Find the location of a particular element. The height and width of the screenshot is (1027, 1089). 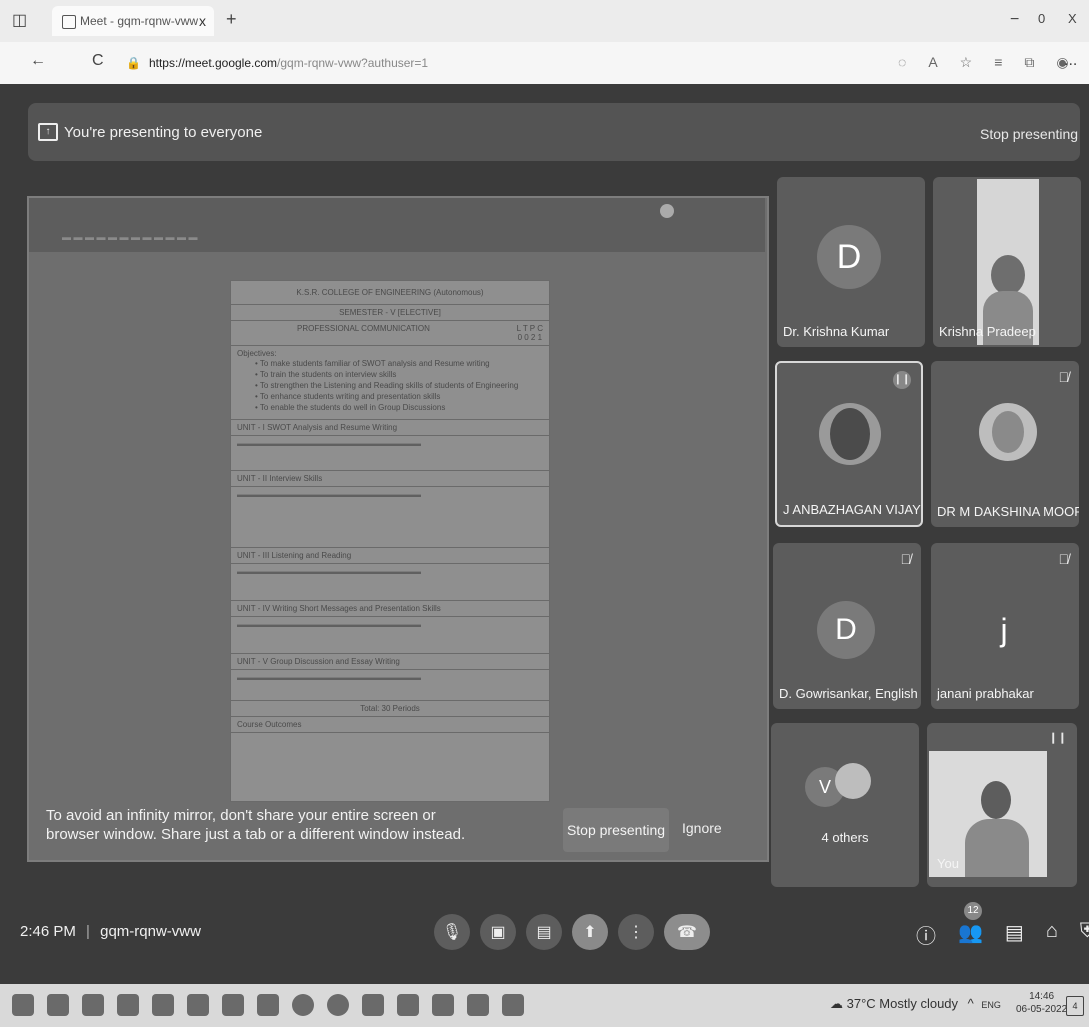

end-call-icon: ☎ is located at coordinates (687, 932).